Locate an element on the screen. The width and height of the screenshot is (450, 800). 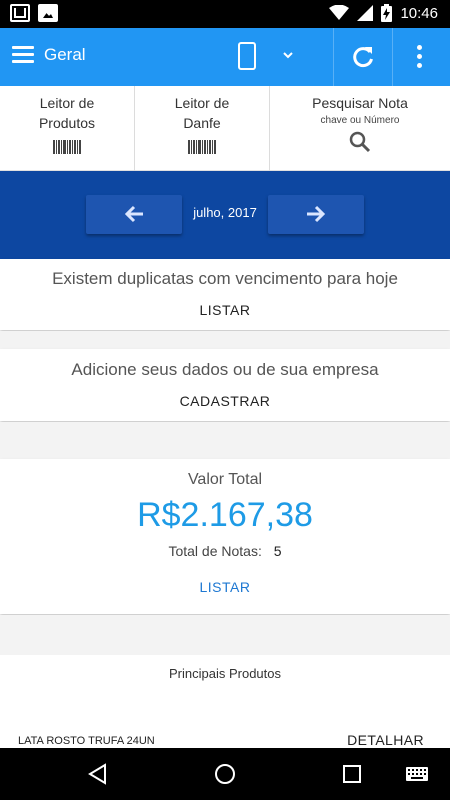
more-vert-icon is located at coordinates (419, 57).